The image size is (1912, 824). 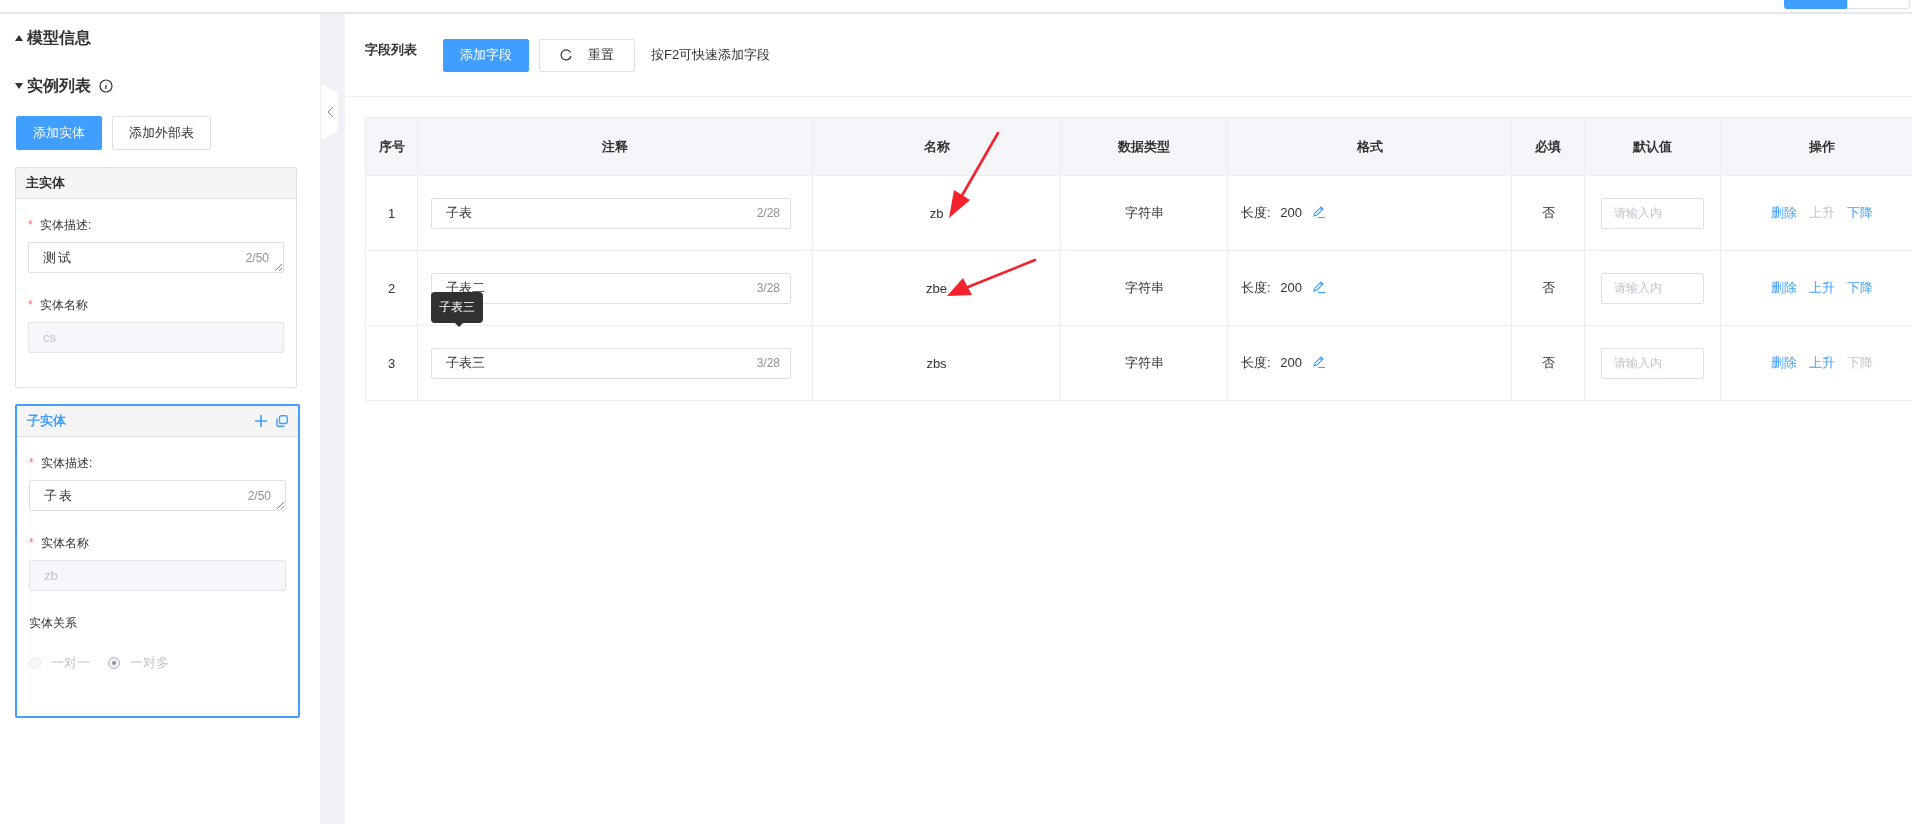 I want to click on table-cell: 2, so click(x=391, y=288).